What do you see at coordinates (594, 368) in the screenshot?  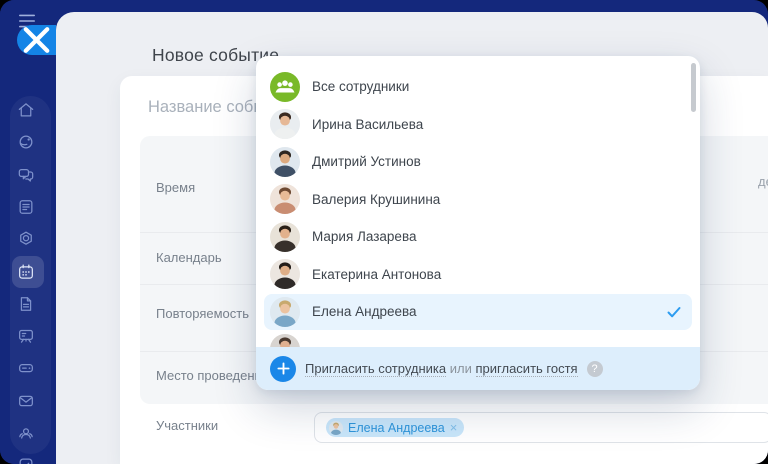 I see `help-icon: ?` at bounding box center [594, 368].